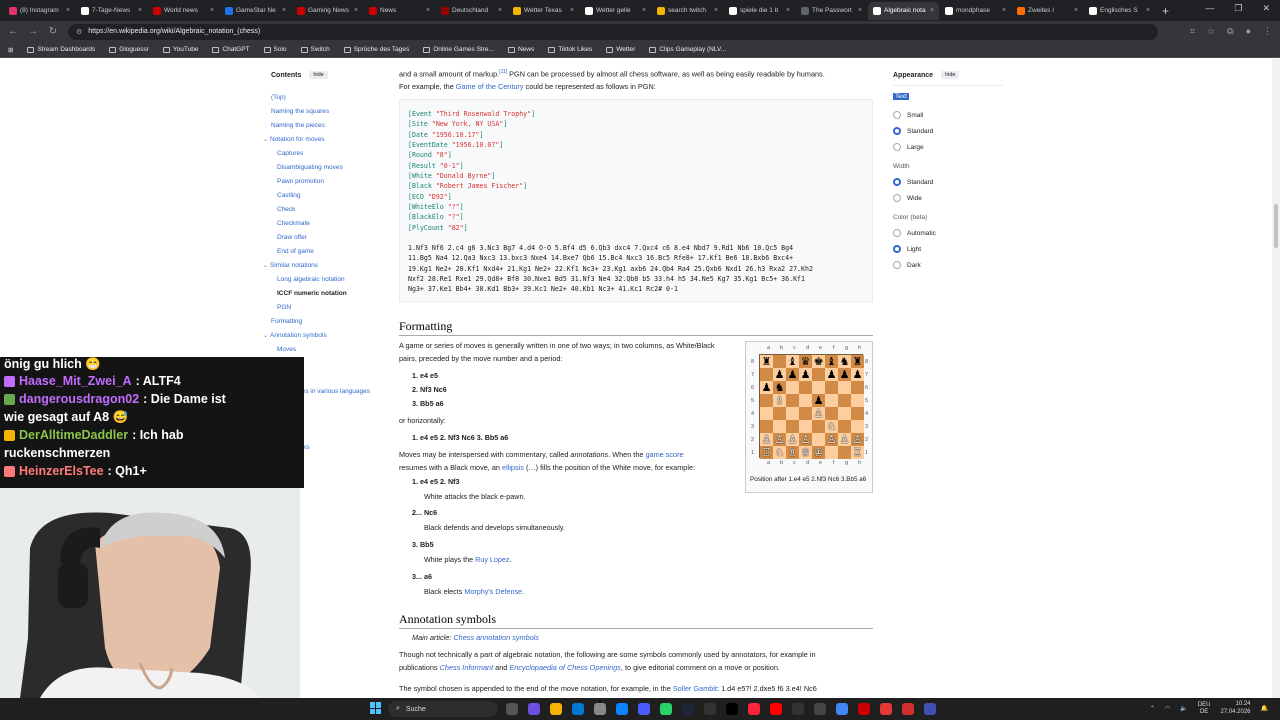 The image size is (1280, 720). Describe the element at coordinates (1230, 31) in the screenshot. I see `extensions-icon: ⧉` at that location.